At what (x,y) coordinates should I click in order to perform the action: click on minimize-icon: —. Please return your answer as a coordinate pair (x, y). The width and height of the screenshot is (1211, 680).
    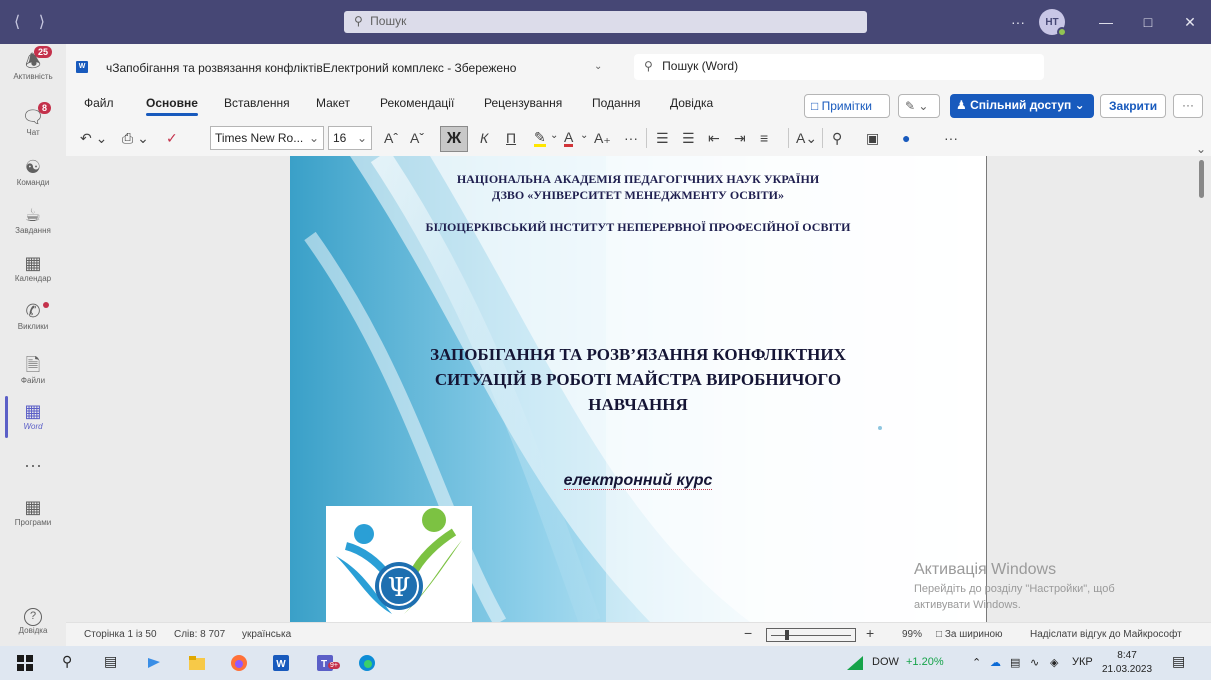
    Looking at the image, I should click on (1106, 22).